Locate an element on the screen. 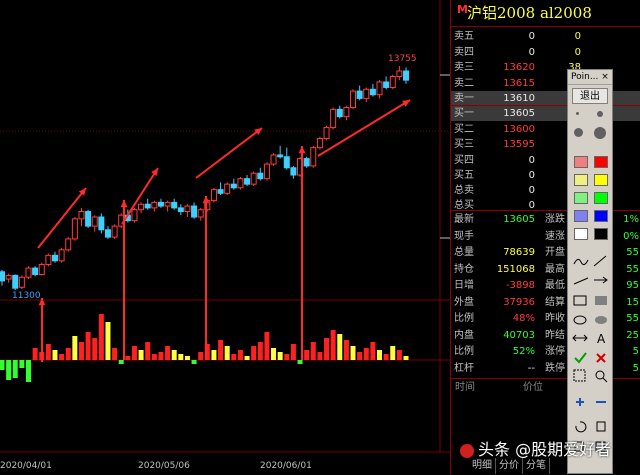  toolbox-titlebar: Poin... × is located at coordinates (590, 77).